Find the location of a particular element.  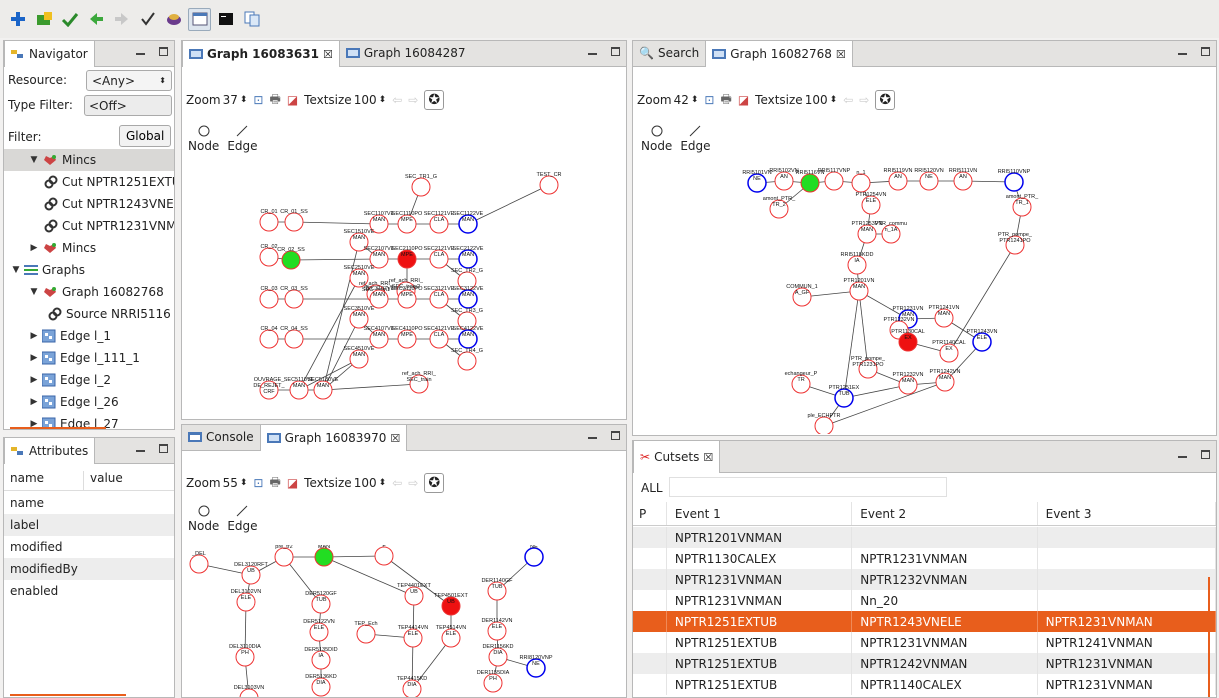

graph-node: SEC3121VECLA is located at coordinates (439, 297).